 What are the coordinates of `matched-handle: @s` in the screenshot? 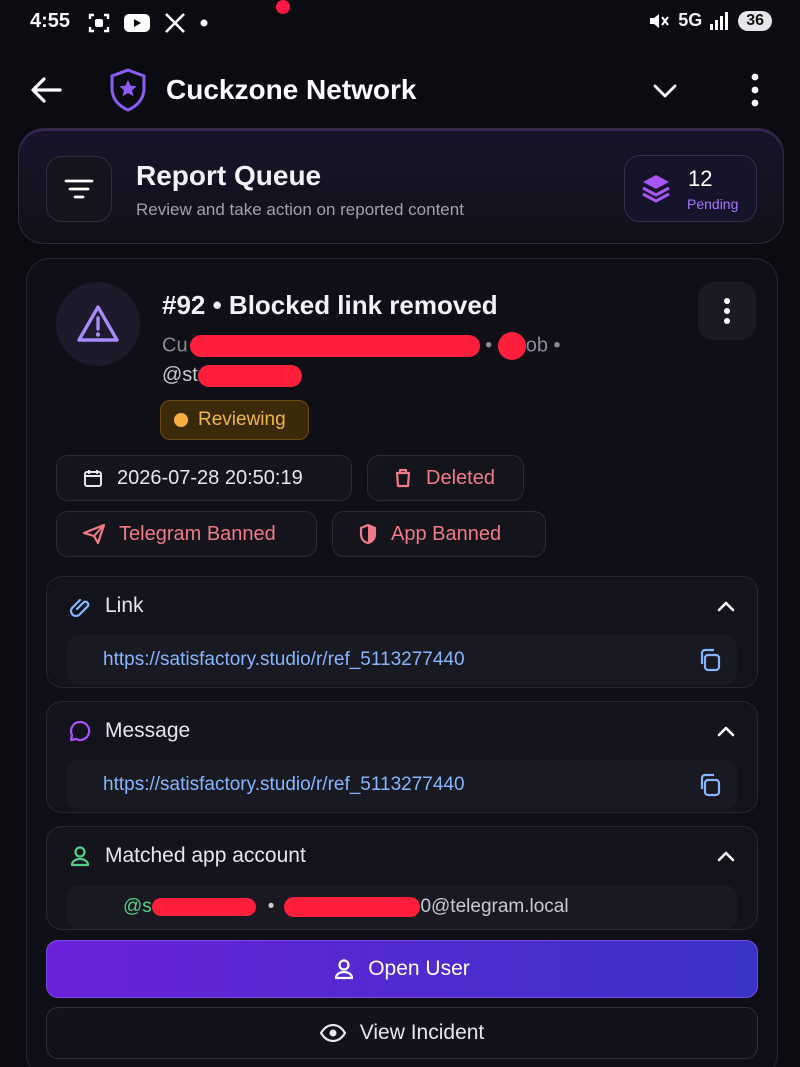 It's located at (137, 906).